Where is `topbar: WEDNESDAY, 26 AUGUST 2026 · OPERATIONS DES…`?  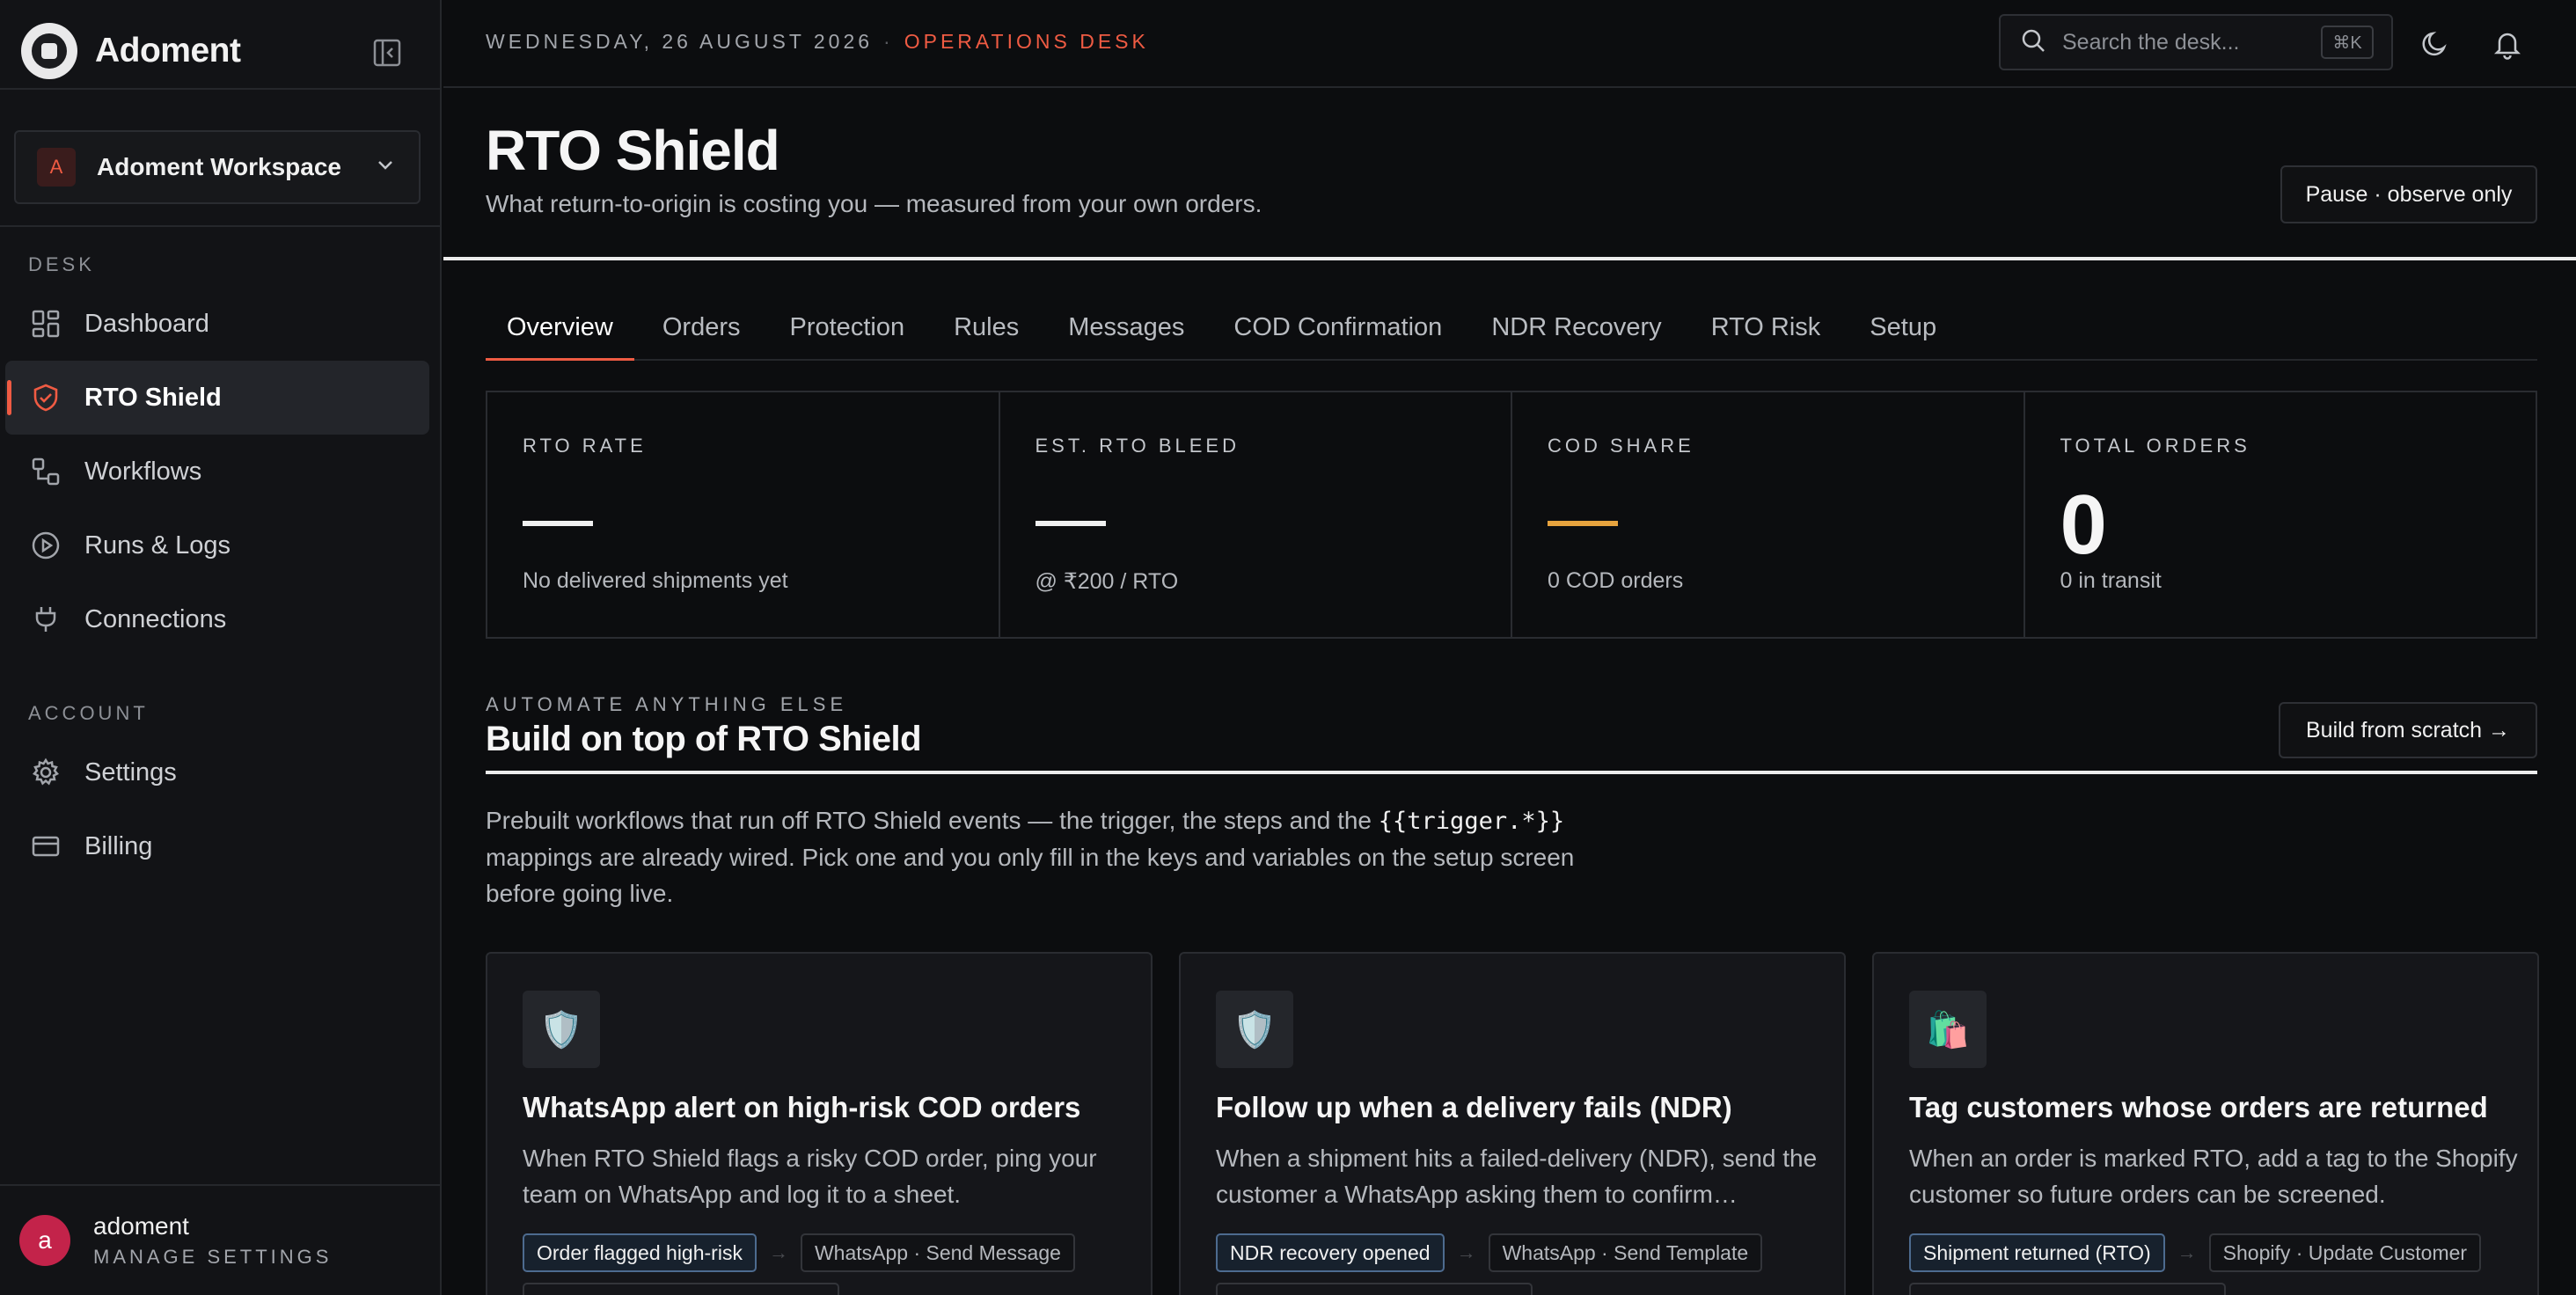
topbar: WEDNESDAY, 26 AUGUST 2026 · OPERATIONS DES… is located at coordinates (1509, 44).